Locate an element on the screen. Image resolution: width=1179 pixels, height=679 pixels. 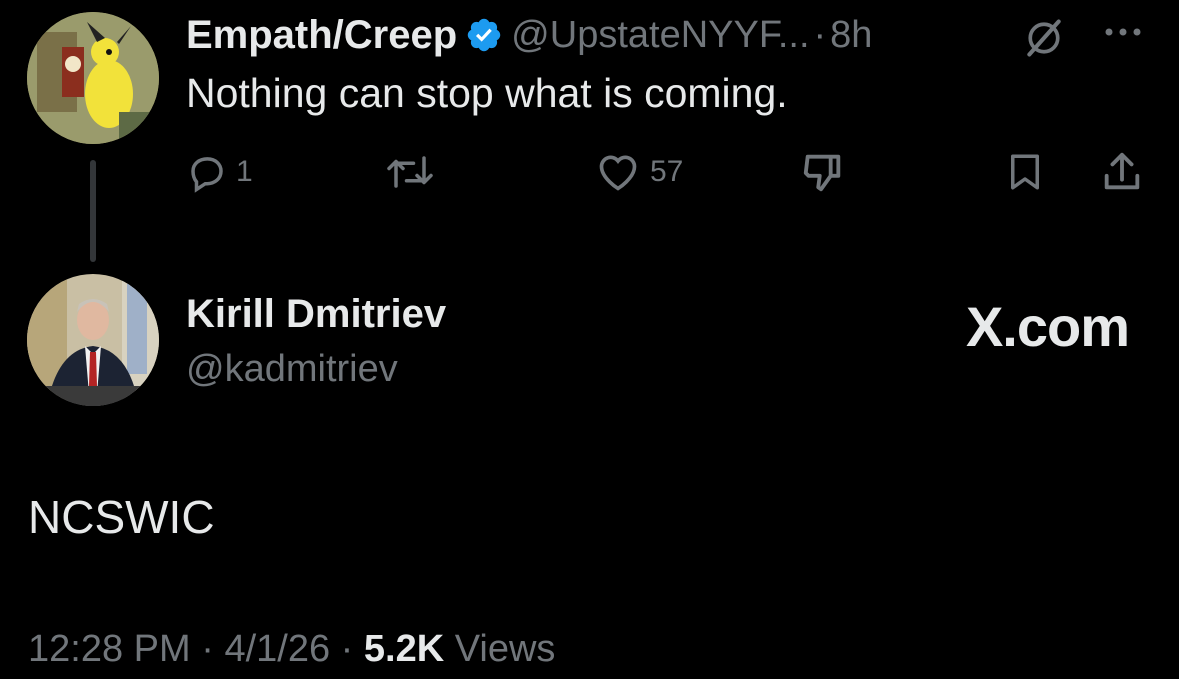
tweet-date: 4/1/26 is located at coordinates (277, 649).